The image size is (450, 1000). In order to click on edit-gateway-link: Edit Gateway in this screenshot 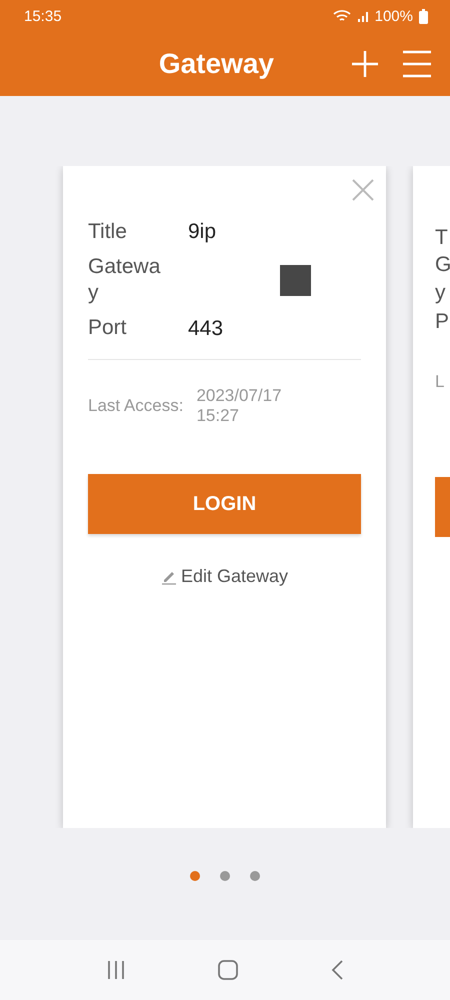, I will do `click(224, 577)`.